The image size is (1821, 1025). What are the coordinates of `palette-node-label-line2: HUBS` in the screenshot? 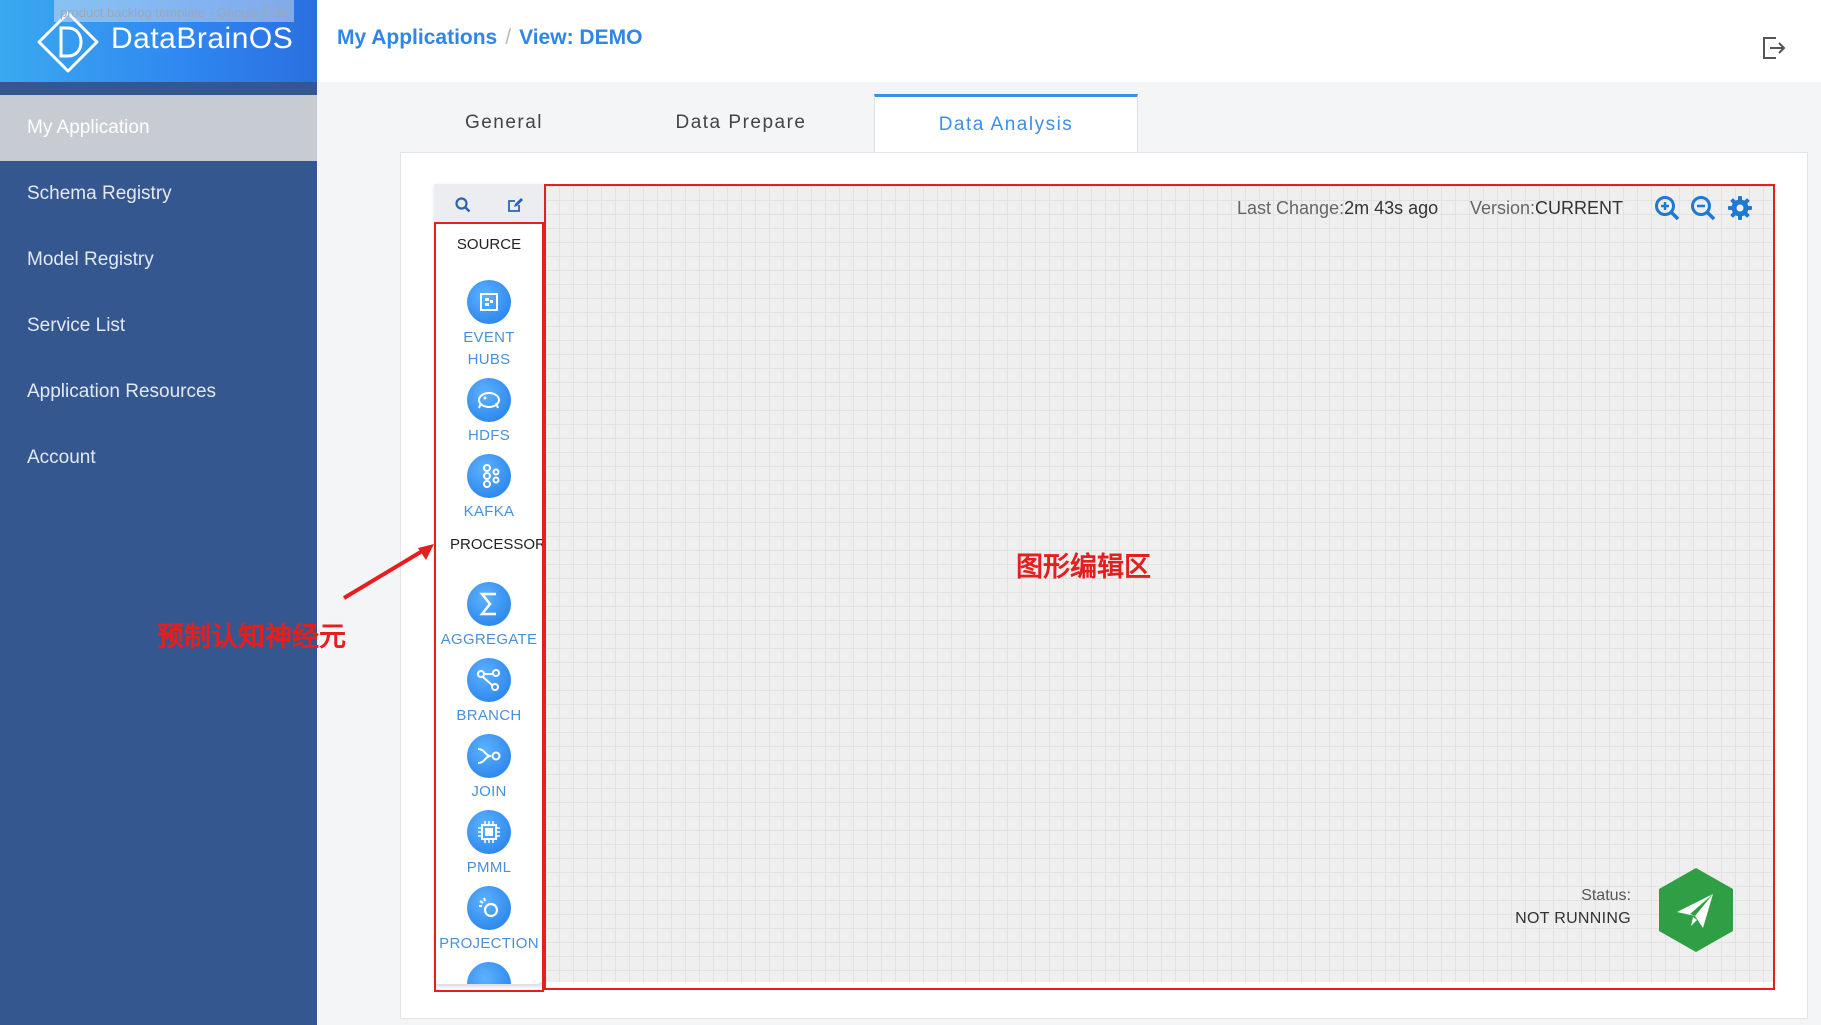 It's located at (489, 359).